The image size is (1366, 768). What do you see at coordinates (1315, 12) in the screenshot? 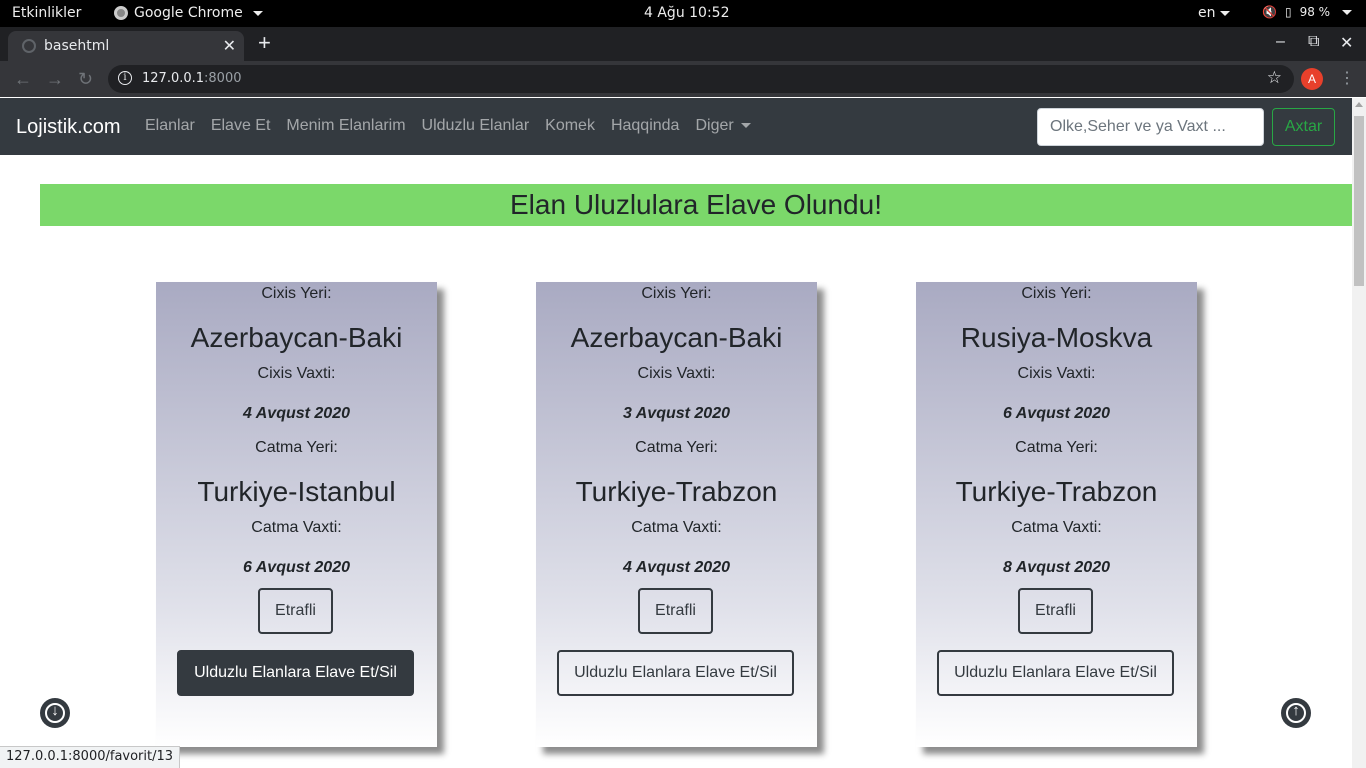
I see `battery-percent: 98 %` at bounding box center [1315, 12].